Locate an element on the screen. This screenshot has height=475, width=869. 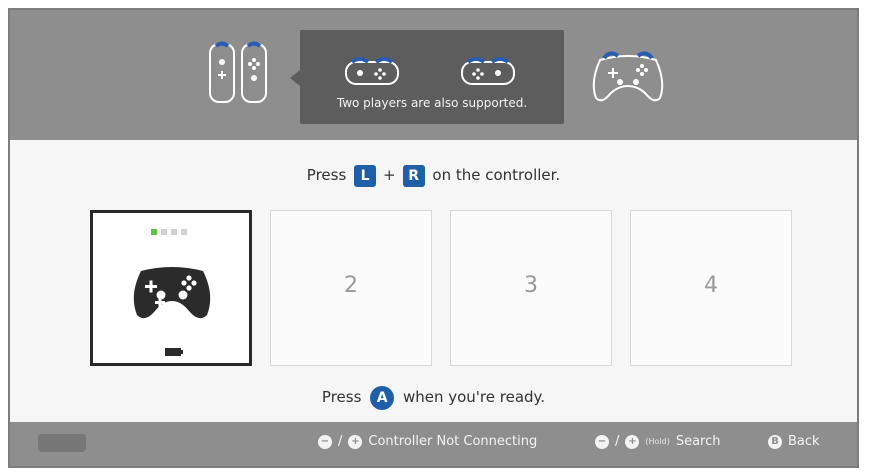
ready-instruction: Press A when you're ready. is located at coordinates (433, 397).